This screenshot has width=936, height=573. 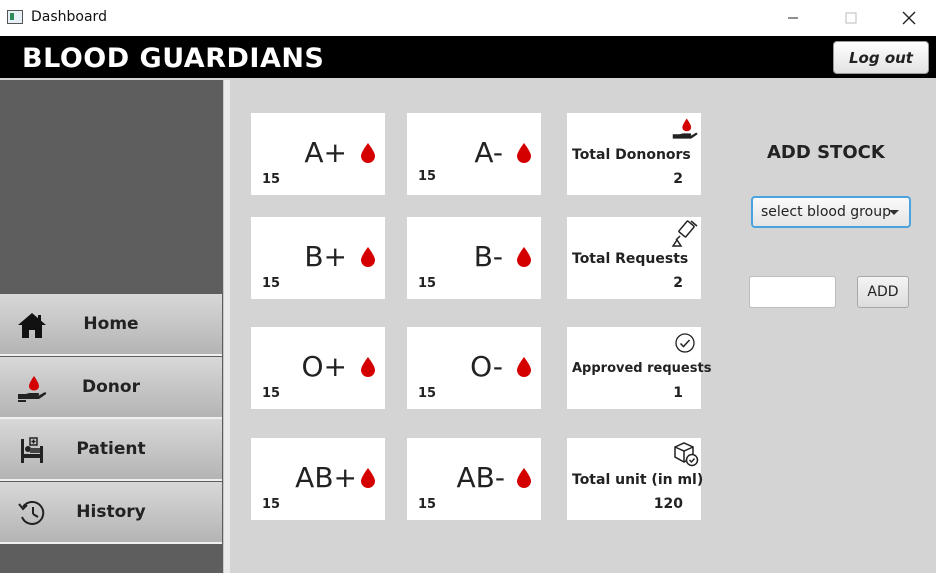 I want to click on app-header: BLOOD GUARDIANS Log out, so click(x=468, y=57).